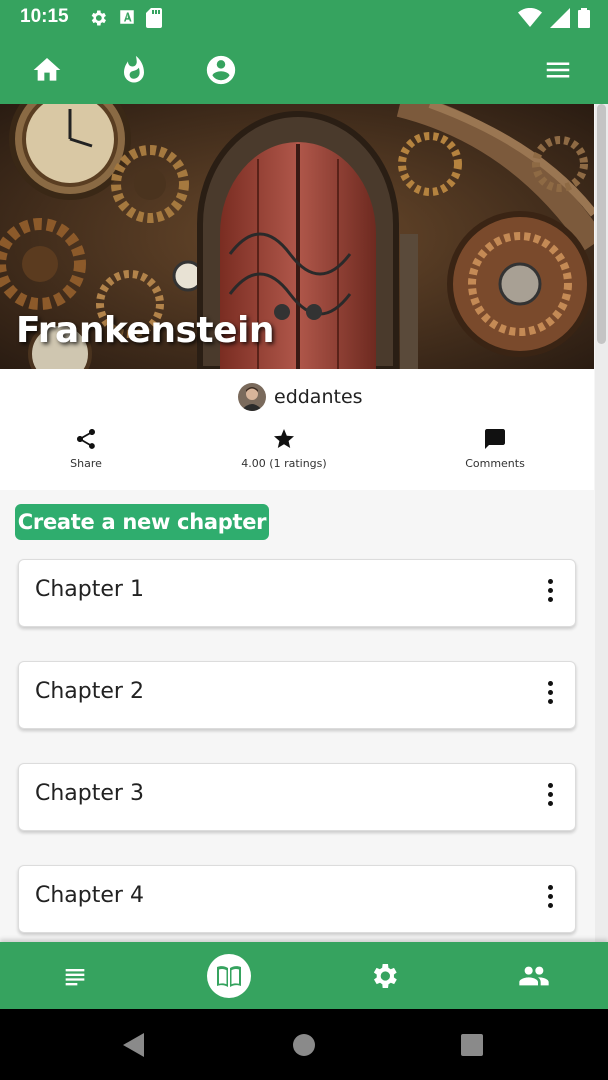 The image size is (608, 1080). I want to click on gear-icon, so click(385, 976).